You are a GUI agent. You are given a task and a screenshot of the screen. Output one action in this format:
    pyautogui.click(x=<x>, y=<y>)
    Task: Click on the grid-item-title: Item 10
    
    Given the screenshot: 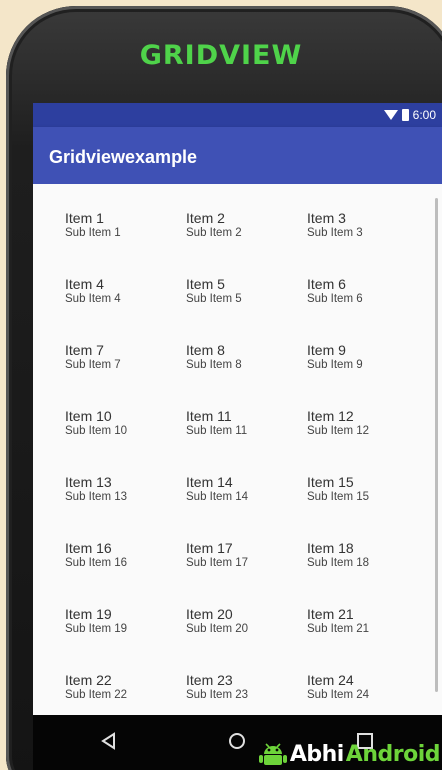 What is the action you would take?
    pyautogui.click(x=88, y=416)
    